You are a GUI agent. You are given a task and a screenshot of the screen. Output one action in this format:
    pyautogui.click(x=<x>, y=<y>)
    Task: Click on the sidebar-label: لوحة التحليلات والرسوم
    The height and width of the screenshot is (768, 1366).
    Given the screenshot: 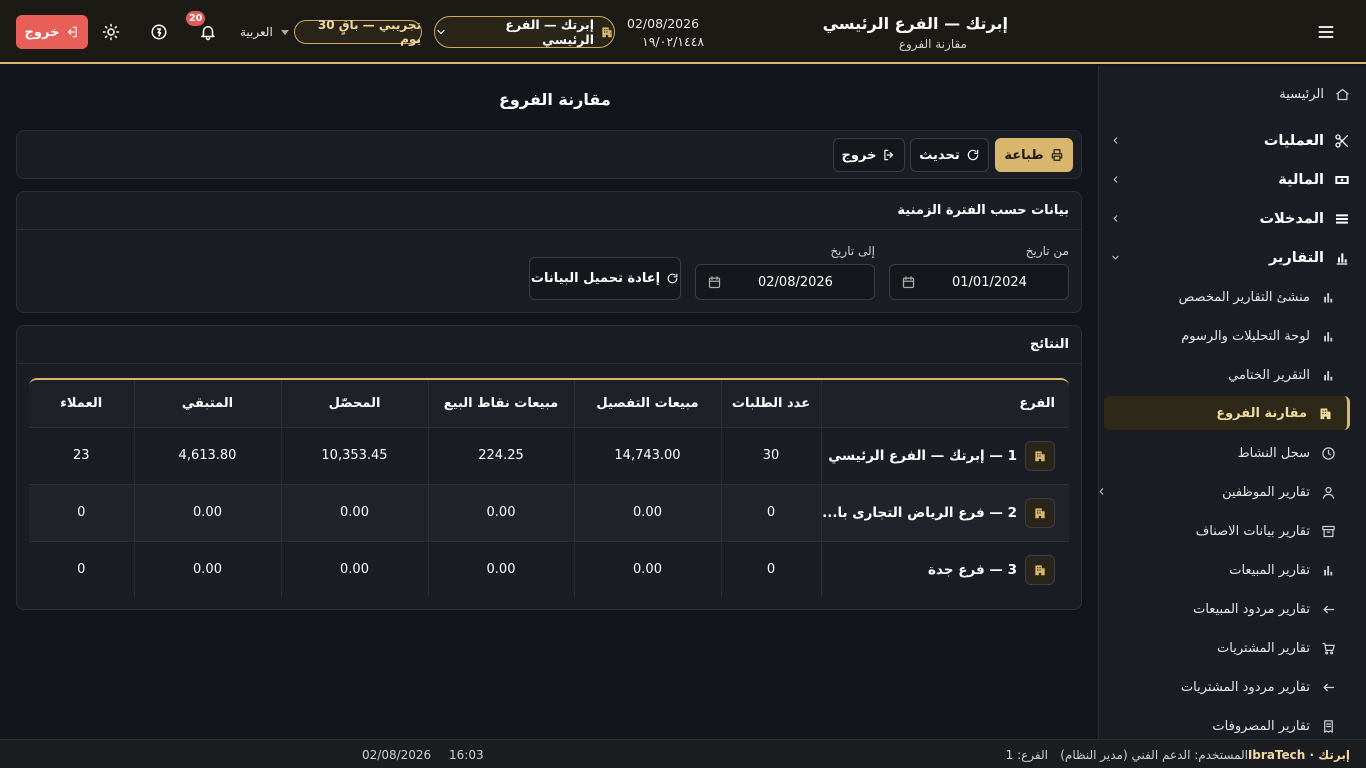 What is the action you would take?
    pyautogui.click(x=1245, y=336)
    